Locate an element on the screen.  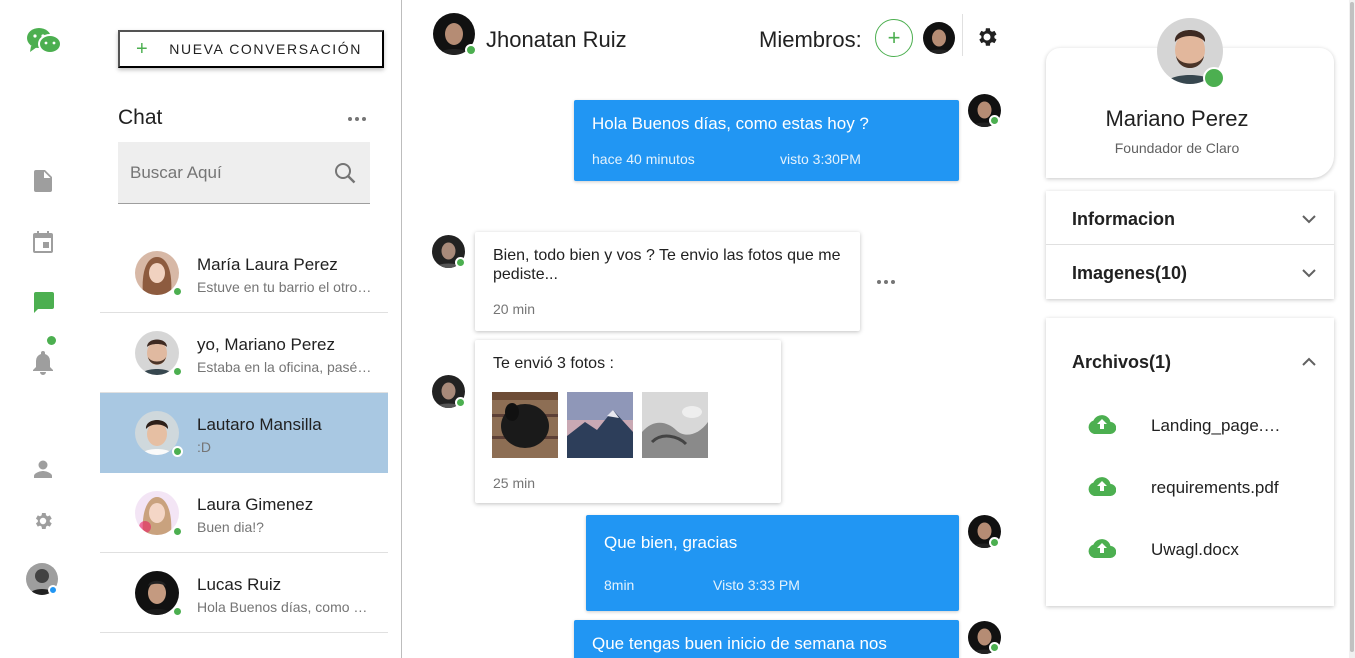
contact-preview: Estuve en tu barrio el otro día is located at coordinates (284, 287).